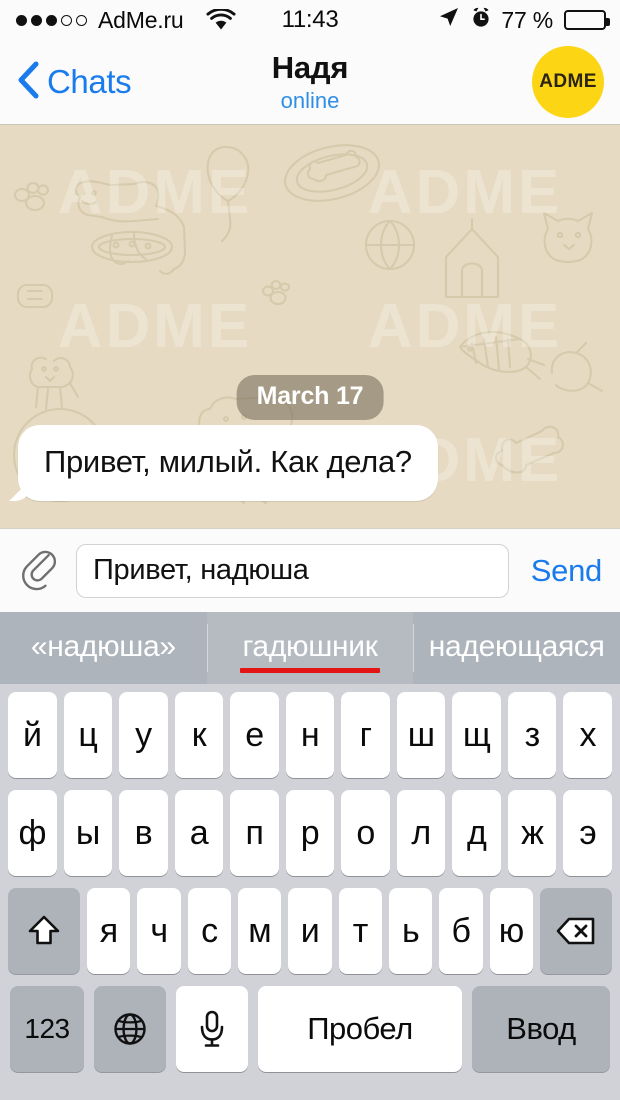 This screenshot has height=1100, width=620. I want to click on key-й: й, so click(32, 735).